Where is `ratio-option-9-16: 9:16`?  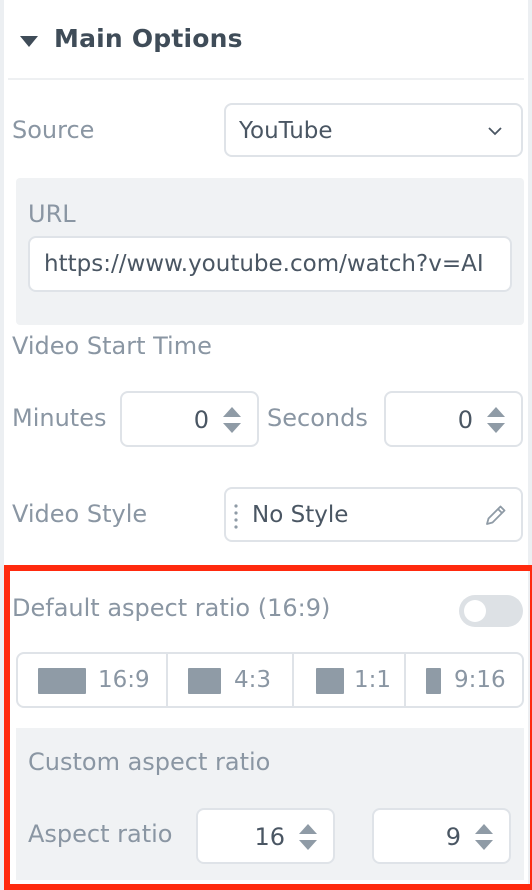 ratio-option-9-16: 9:16 is located at coordinates (464, 680).